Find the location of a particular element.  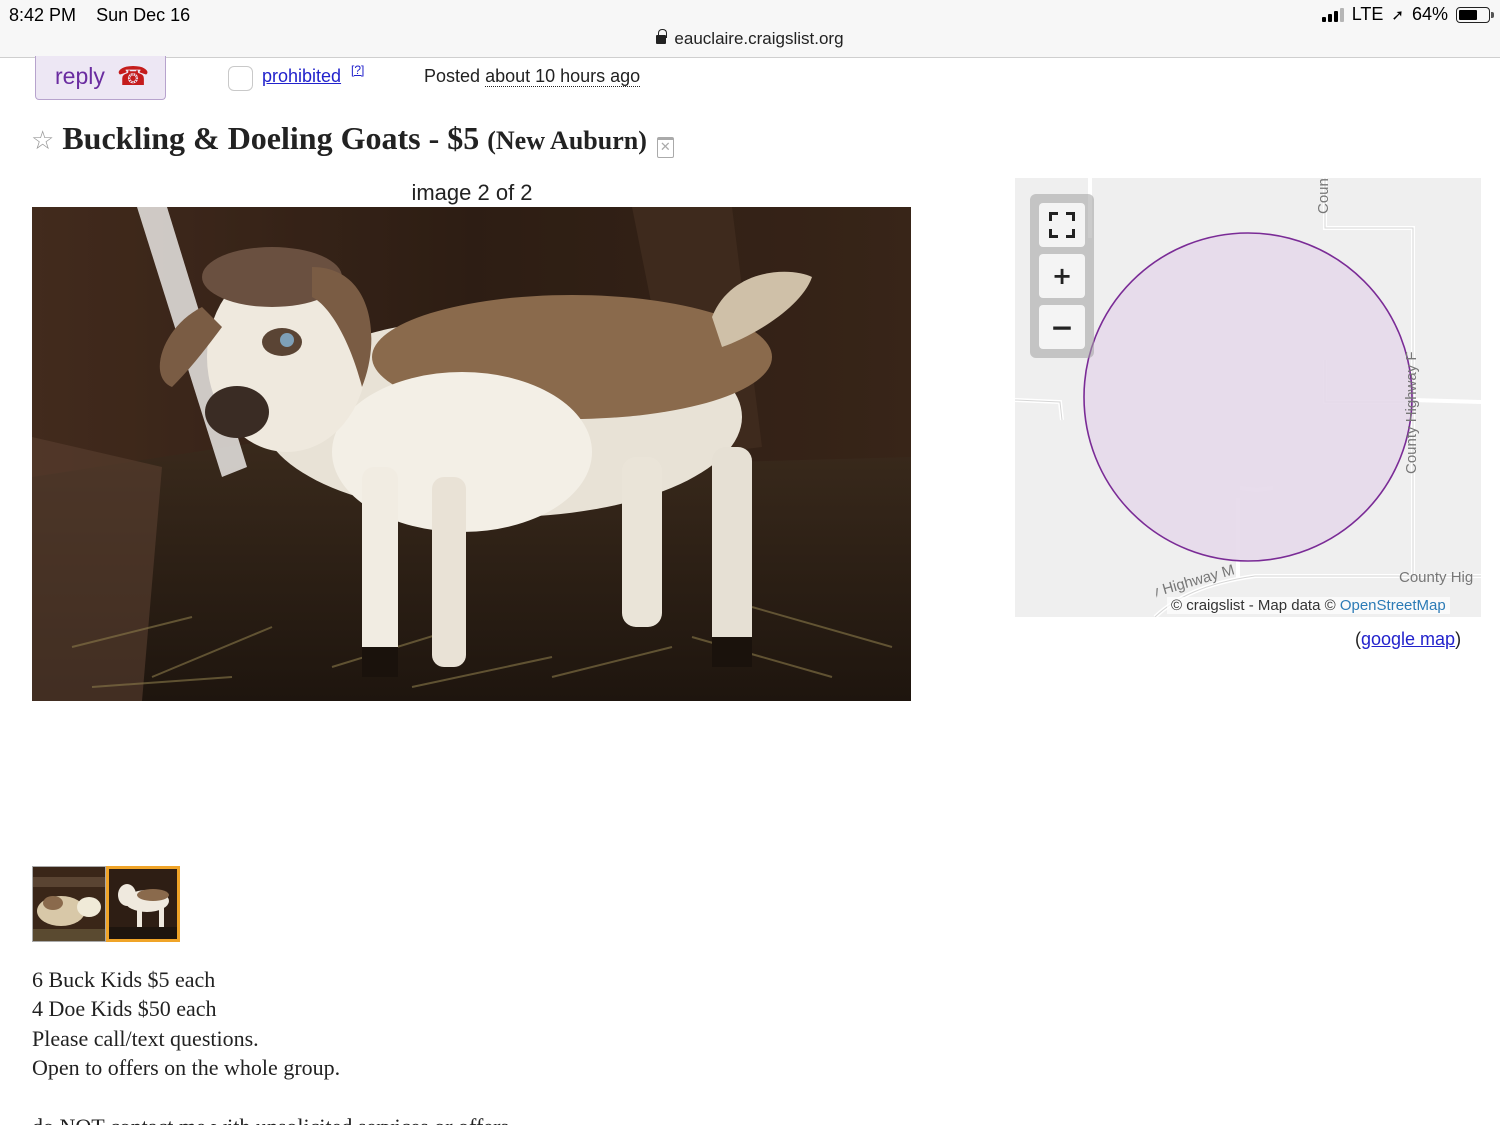

status-time: 8:42 PM Sun Dec 16 is located at coordinates (99, 15).